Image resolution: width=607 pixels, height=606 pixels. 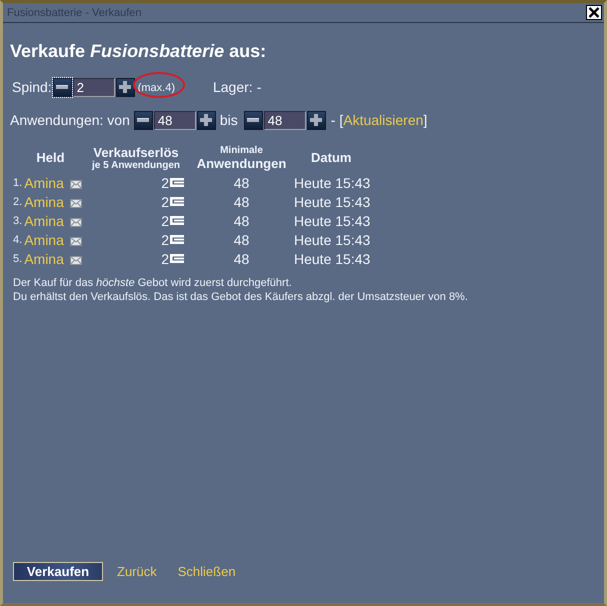 What do you see at coordinates (58, 571) in the screenshot?
I see `sell-button: Verkaufen` at bounding box center [58, 571].